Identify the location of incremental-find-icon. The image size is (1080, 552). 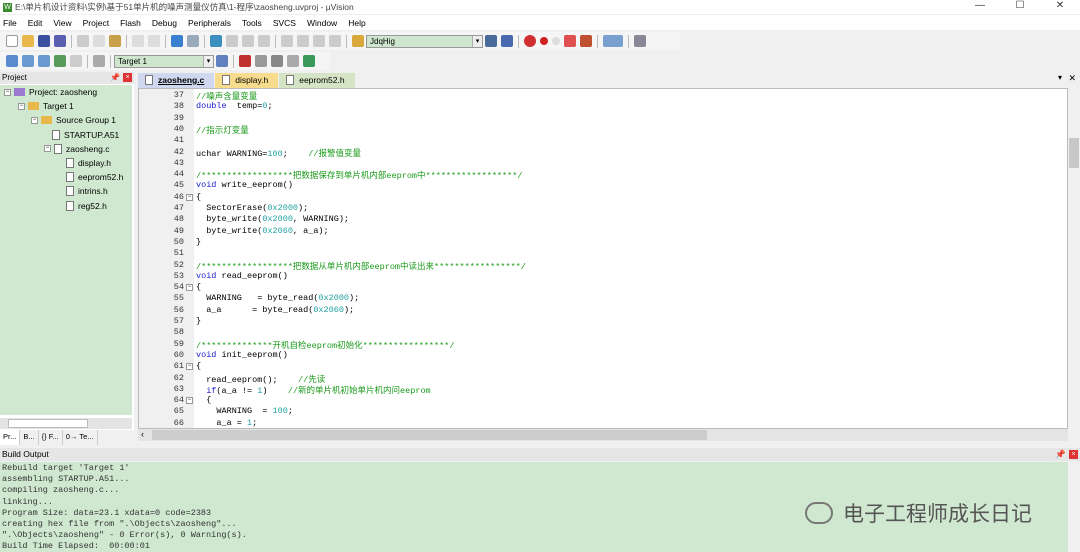
(507, 41).